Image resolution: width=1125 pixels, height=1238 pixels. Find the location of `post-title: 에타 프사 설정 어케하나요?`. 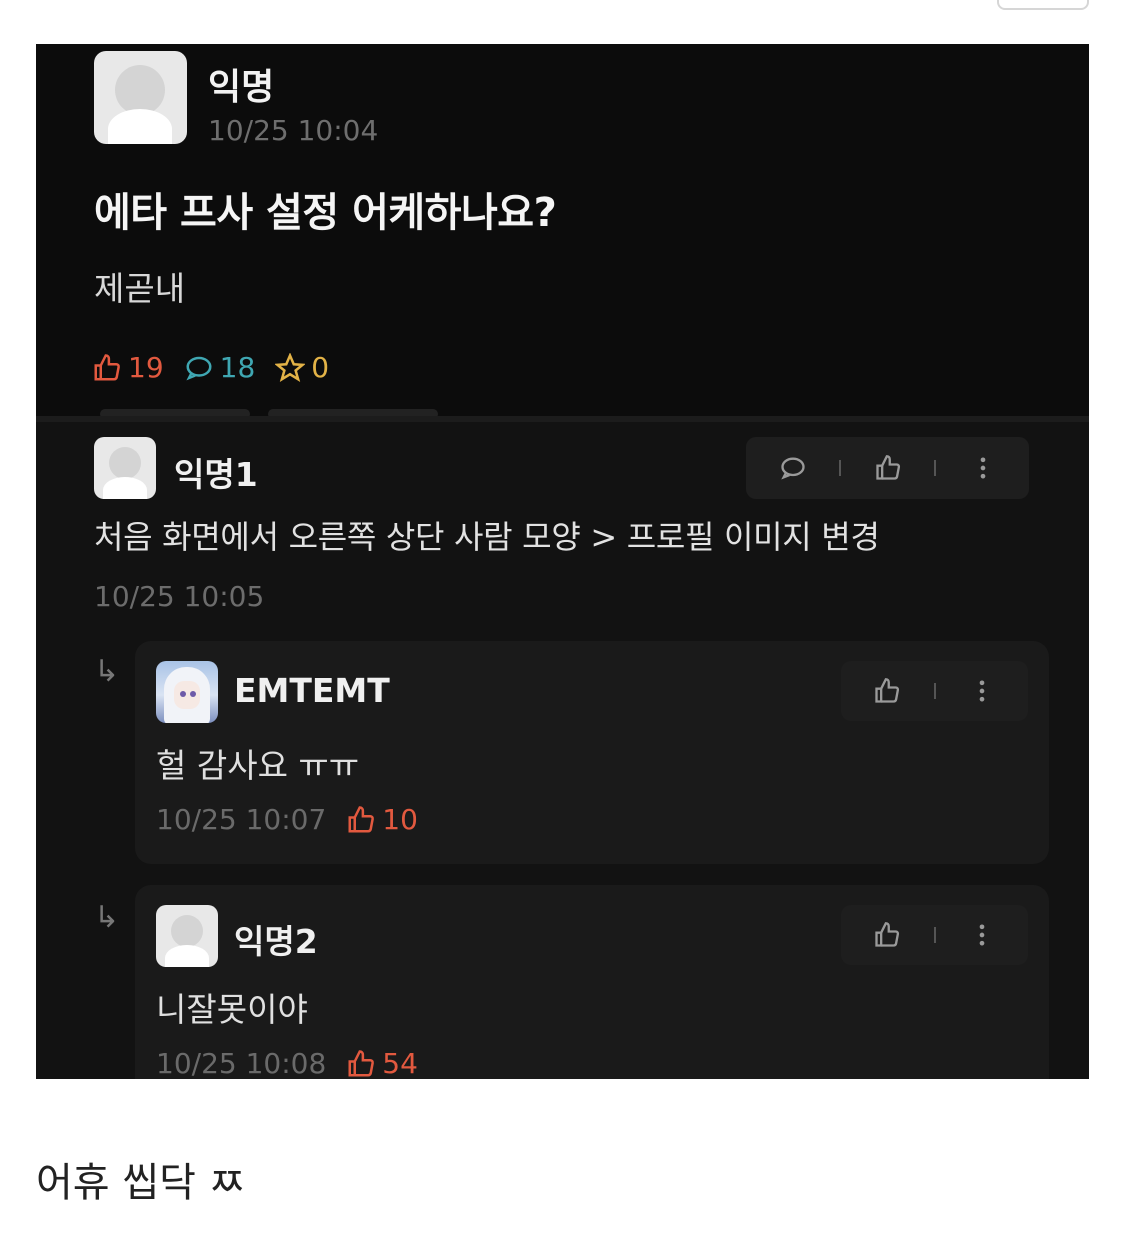

post-title: 에타 프사 설정 어케하나요? is located at coordinates (325, 213).